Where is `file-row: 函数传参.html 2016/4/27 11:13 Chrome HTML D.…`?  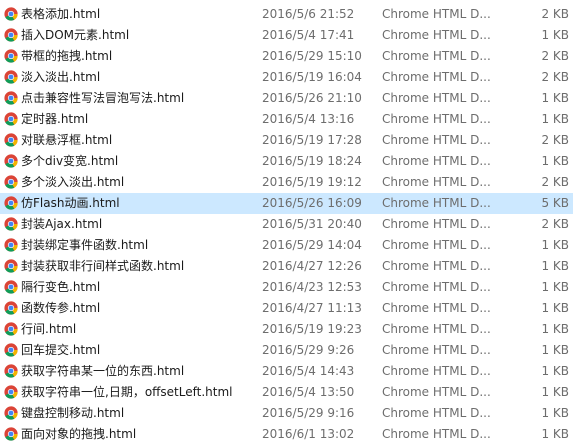
file-row: 函数传参.html 2016/4/27 11:13 Chrome HTML D.… is located at coordinates (286, 308).